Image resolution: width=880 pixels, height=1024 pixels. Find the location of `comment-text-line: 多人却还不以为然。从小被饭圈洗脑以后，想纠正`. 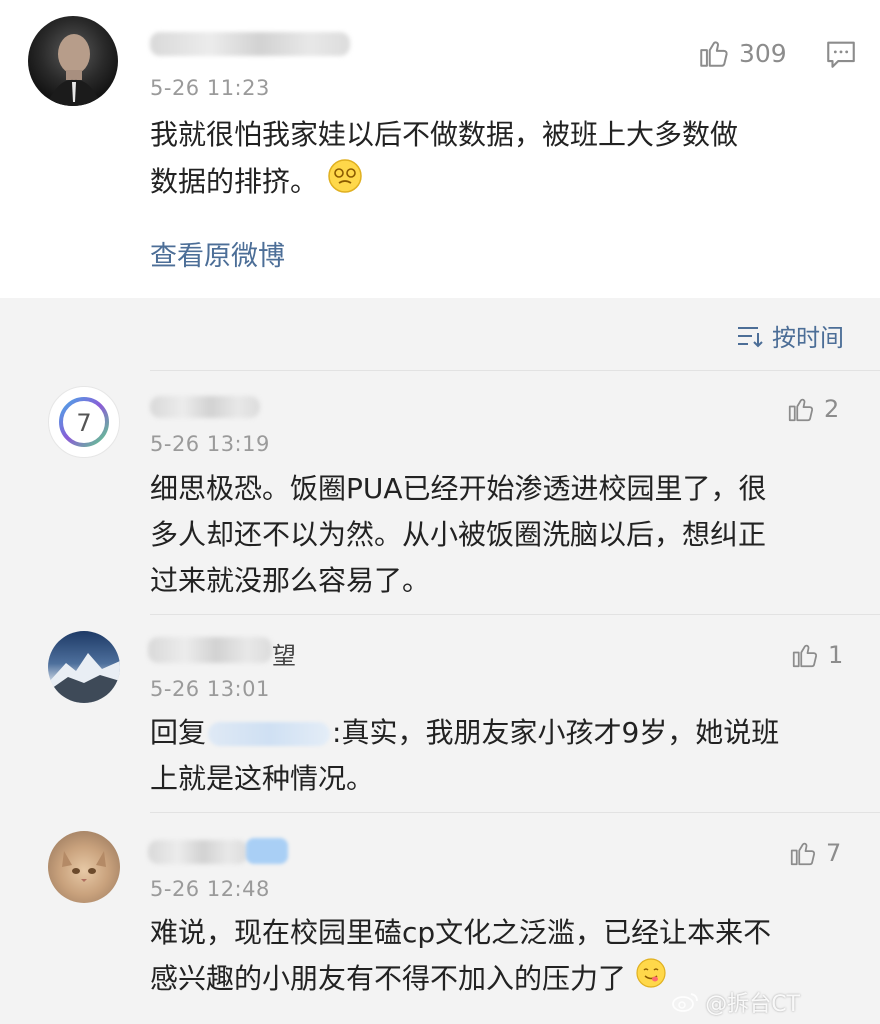

comment-text-line: 多人却还不以为然。从小被饭圈洗脑以后，想纠正 is located at coordinates (458, 534).